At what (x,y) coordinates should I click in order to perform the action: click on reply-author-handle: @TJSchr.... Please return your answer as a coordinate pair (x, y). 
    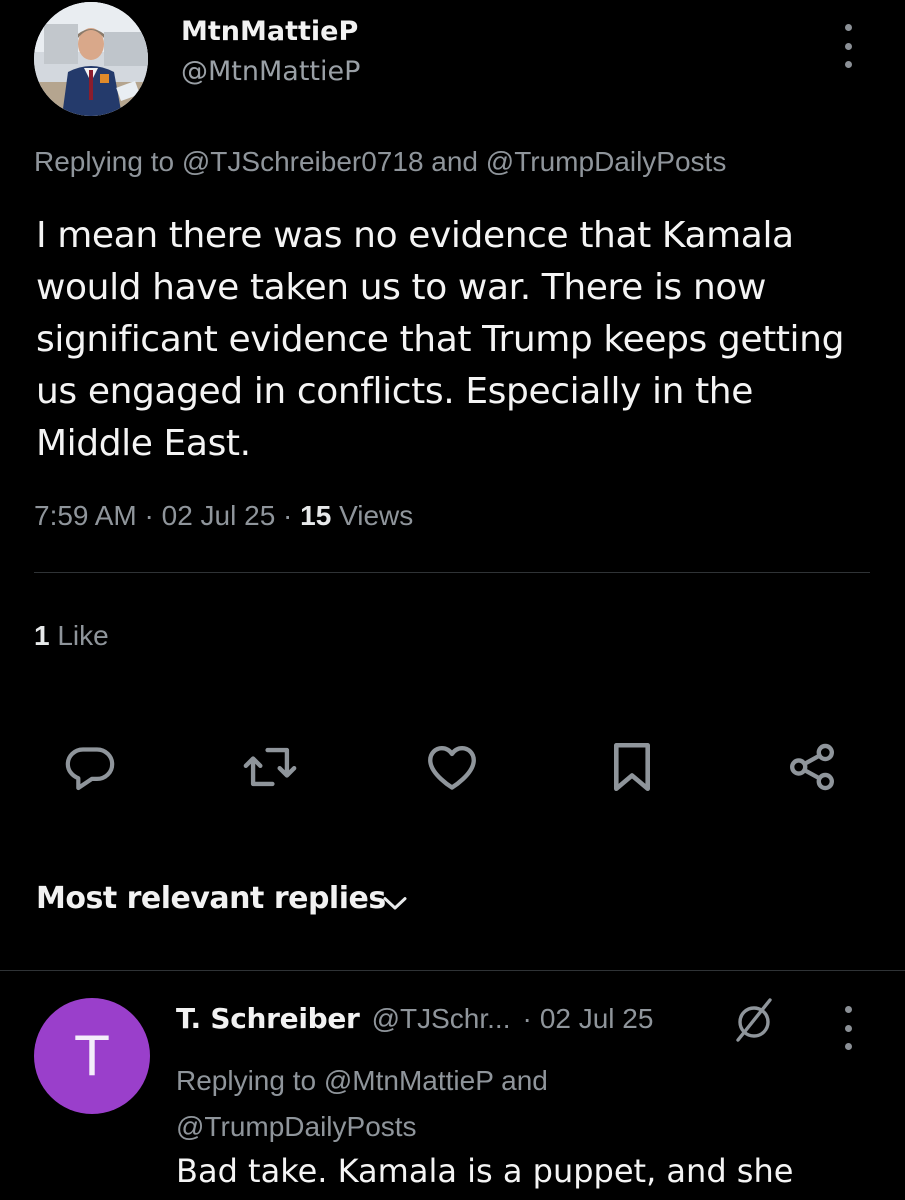
    Looking at the image, I should click on (441, 1019).